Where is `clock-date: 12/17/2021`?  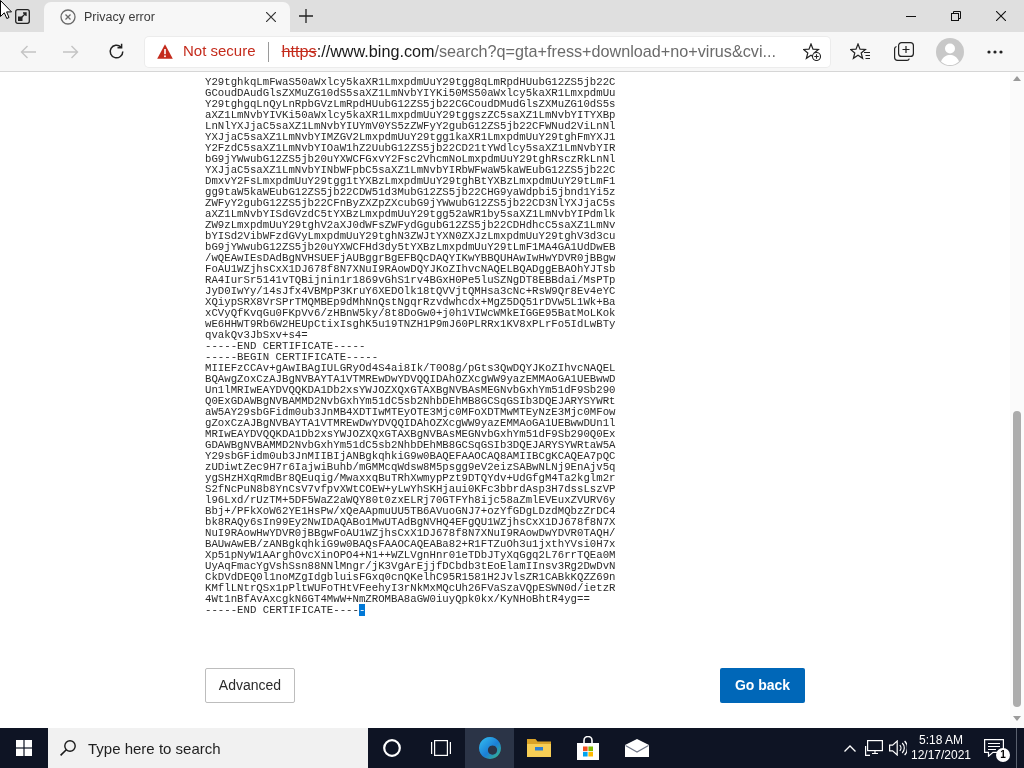
clock-date: 12/17/2021 is located at coordinates (941, 755).